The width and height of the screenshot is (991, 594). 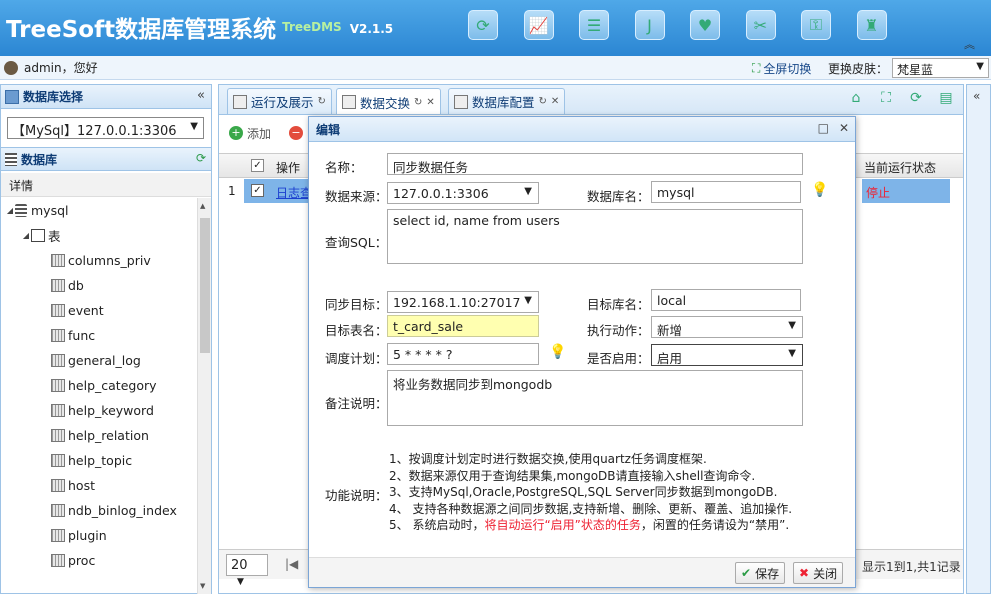 What do you see at coordinates (99, 235) in the screenshot?
I see `tree-node-tables: ◢ 表` at bounding box center [99, 235].